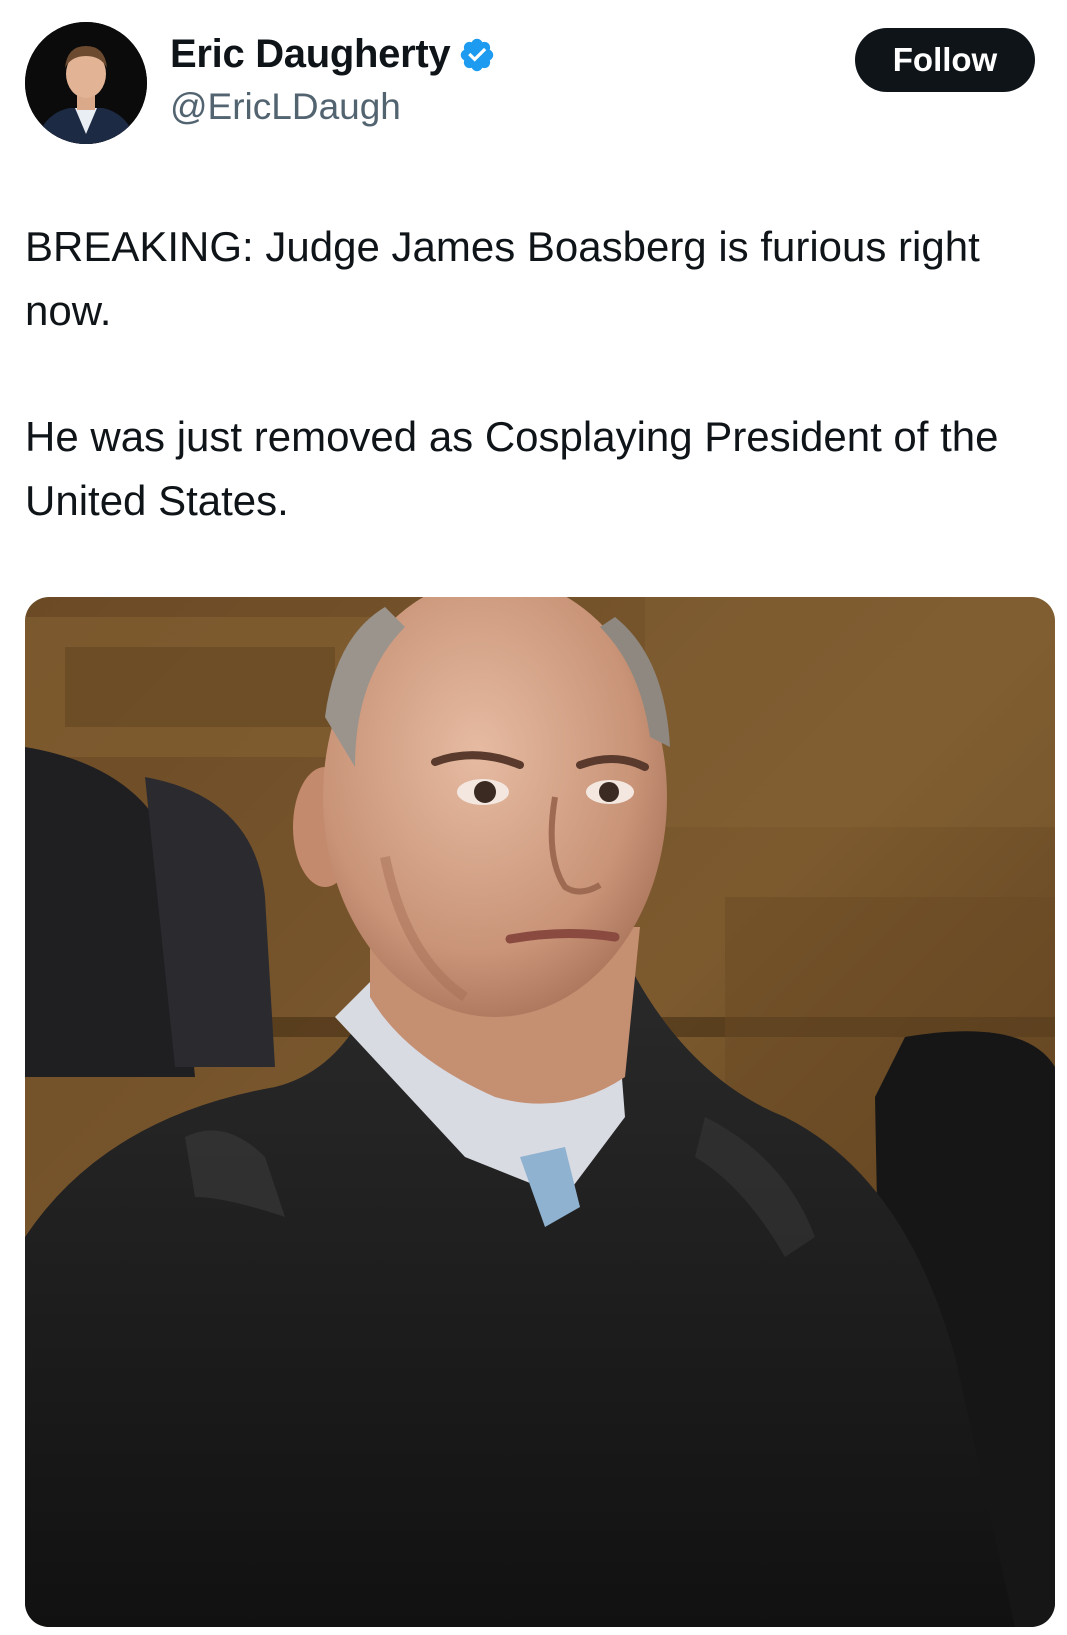  I want to click on verified-badge-icon, so click(477, 54).